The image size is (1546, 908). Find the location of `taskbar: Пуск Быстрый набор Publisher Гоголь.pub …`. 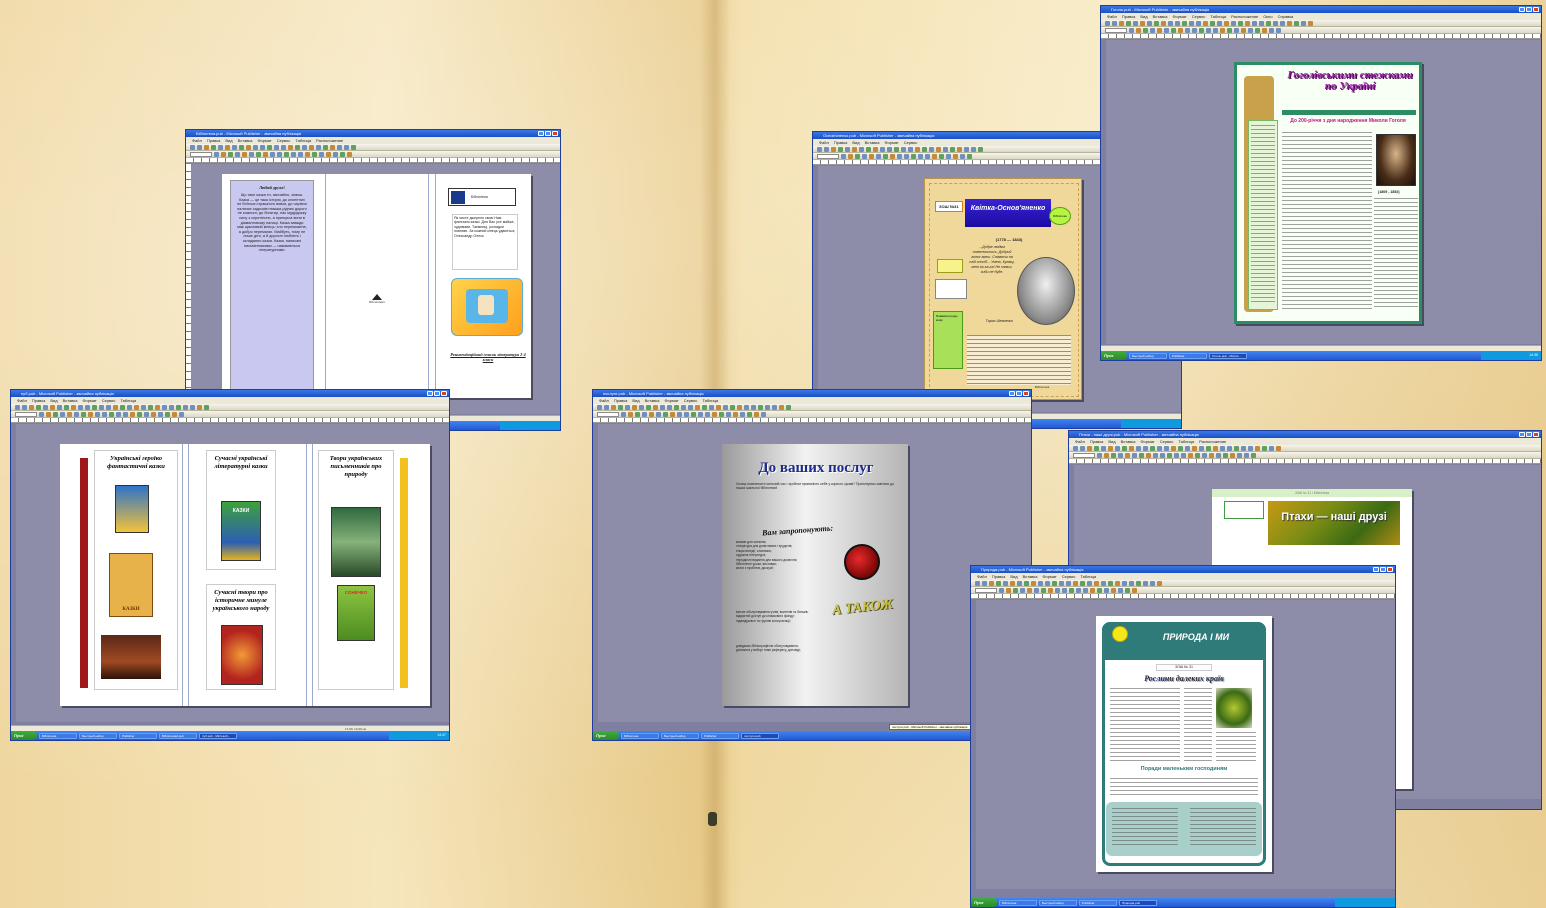

taskbar: Пуск Быстрый набор Publisher Гоголь.pub … is located at coordinates (1321, 355).